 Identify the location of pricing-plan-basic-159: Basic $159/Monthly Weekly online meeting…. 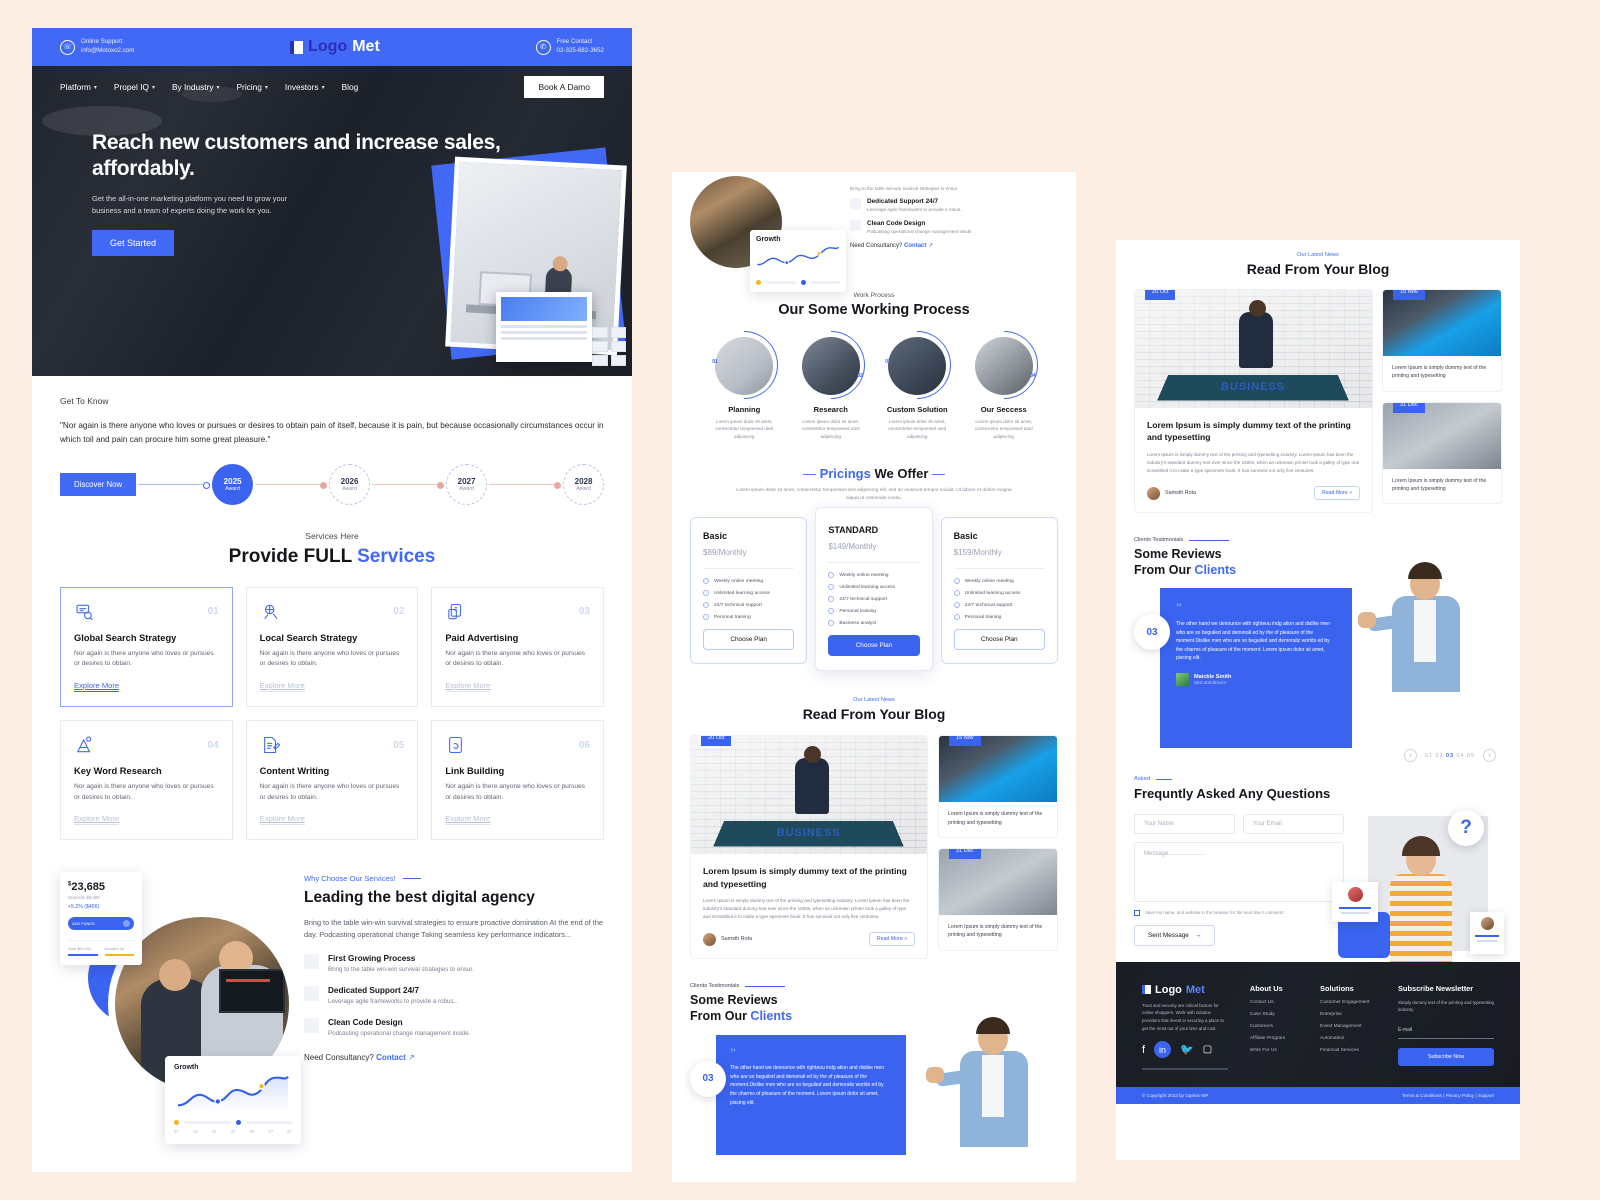
(999, 591).